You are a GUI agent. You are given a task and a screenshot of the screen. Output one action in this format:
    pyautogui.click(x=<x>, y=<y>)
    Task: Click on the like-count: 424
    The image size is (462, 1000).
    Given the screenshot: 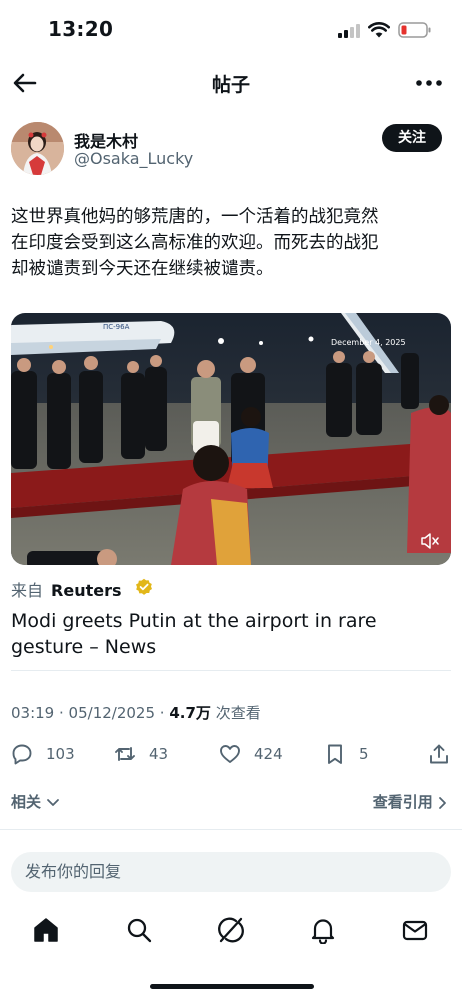 What is the action you would take?
    pyautogui.click(x=268, y=754)
    